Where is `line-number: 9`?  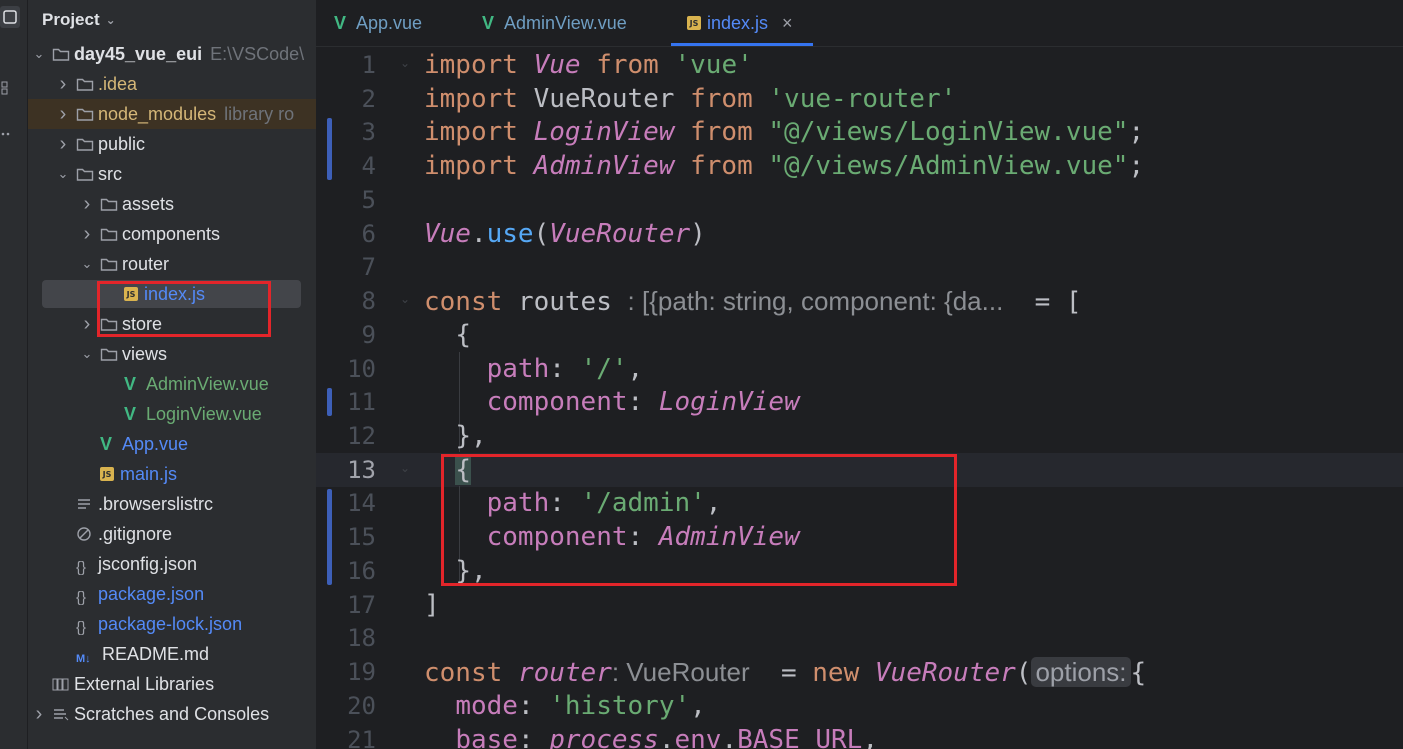
line-number: 9 is located at coordinates (368, 335).